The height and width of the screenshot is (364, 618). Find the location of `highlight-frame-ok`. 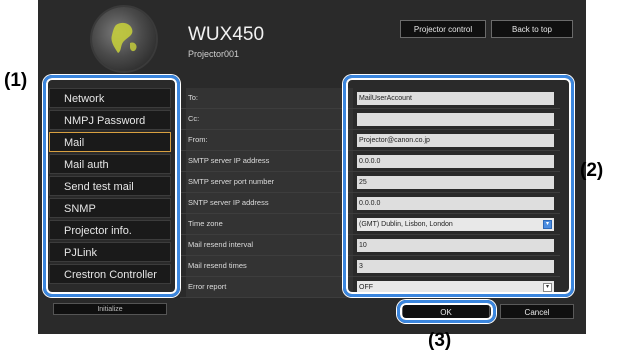

highlight-frame-ok is located at coordinates (446, 311).